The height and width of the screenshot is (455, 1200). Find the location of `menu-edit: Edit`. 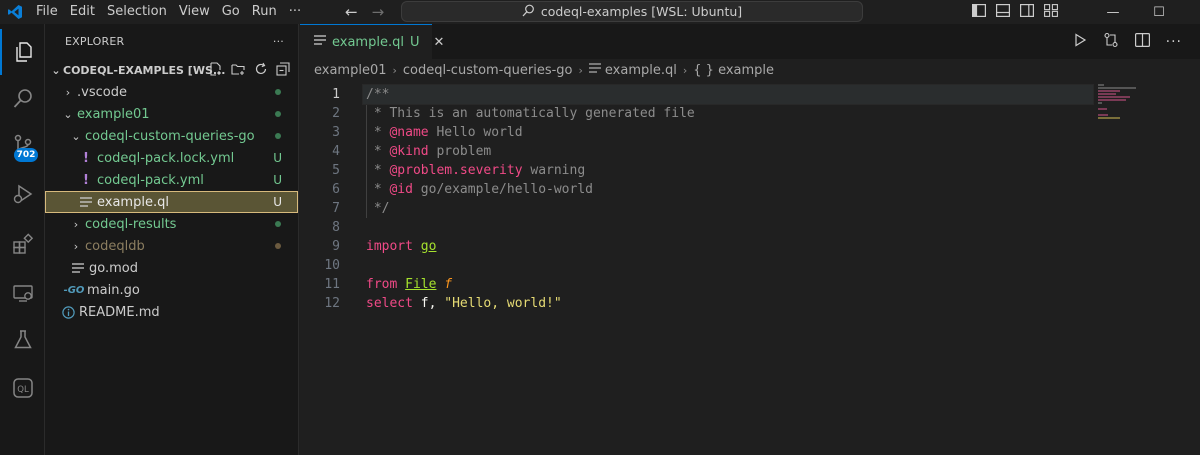

menu-edit: Edit is located at coordinates (82, 12).